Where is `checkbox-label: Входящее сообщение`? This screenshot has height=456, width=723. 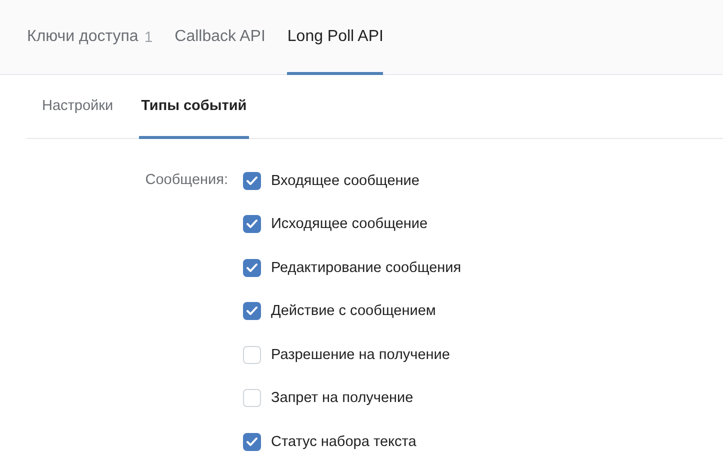 checkbox-label: Входящее сообщение is located at coordinates (345, 180).